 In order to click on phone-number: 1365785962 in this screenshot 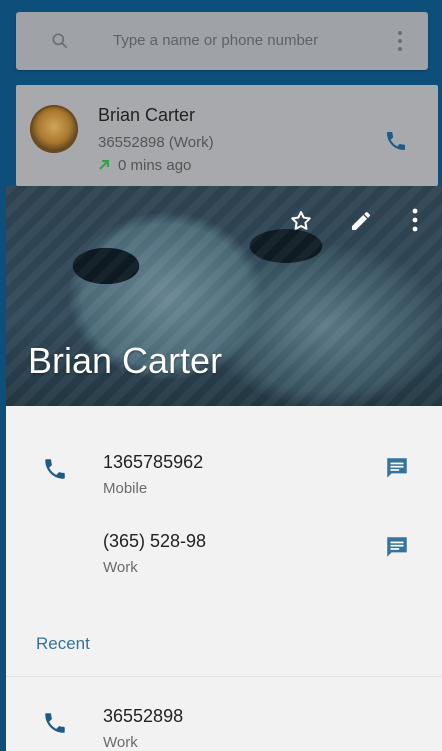, I will do `click(153, 462)`.